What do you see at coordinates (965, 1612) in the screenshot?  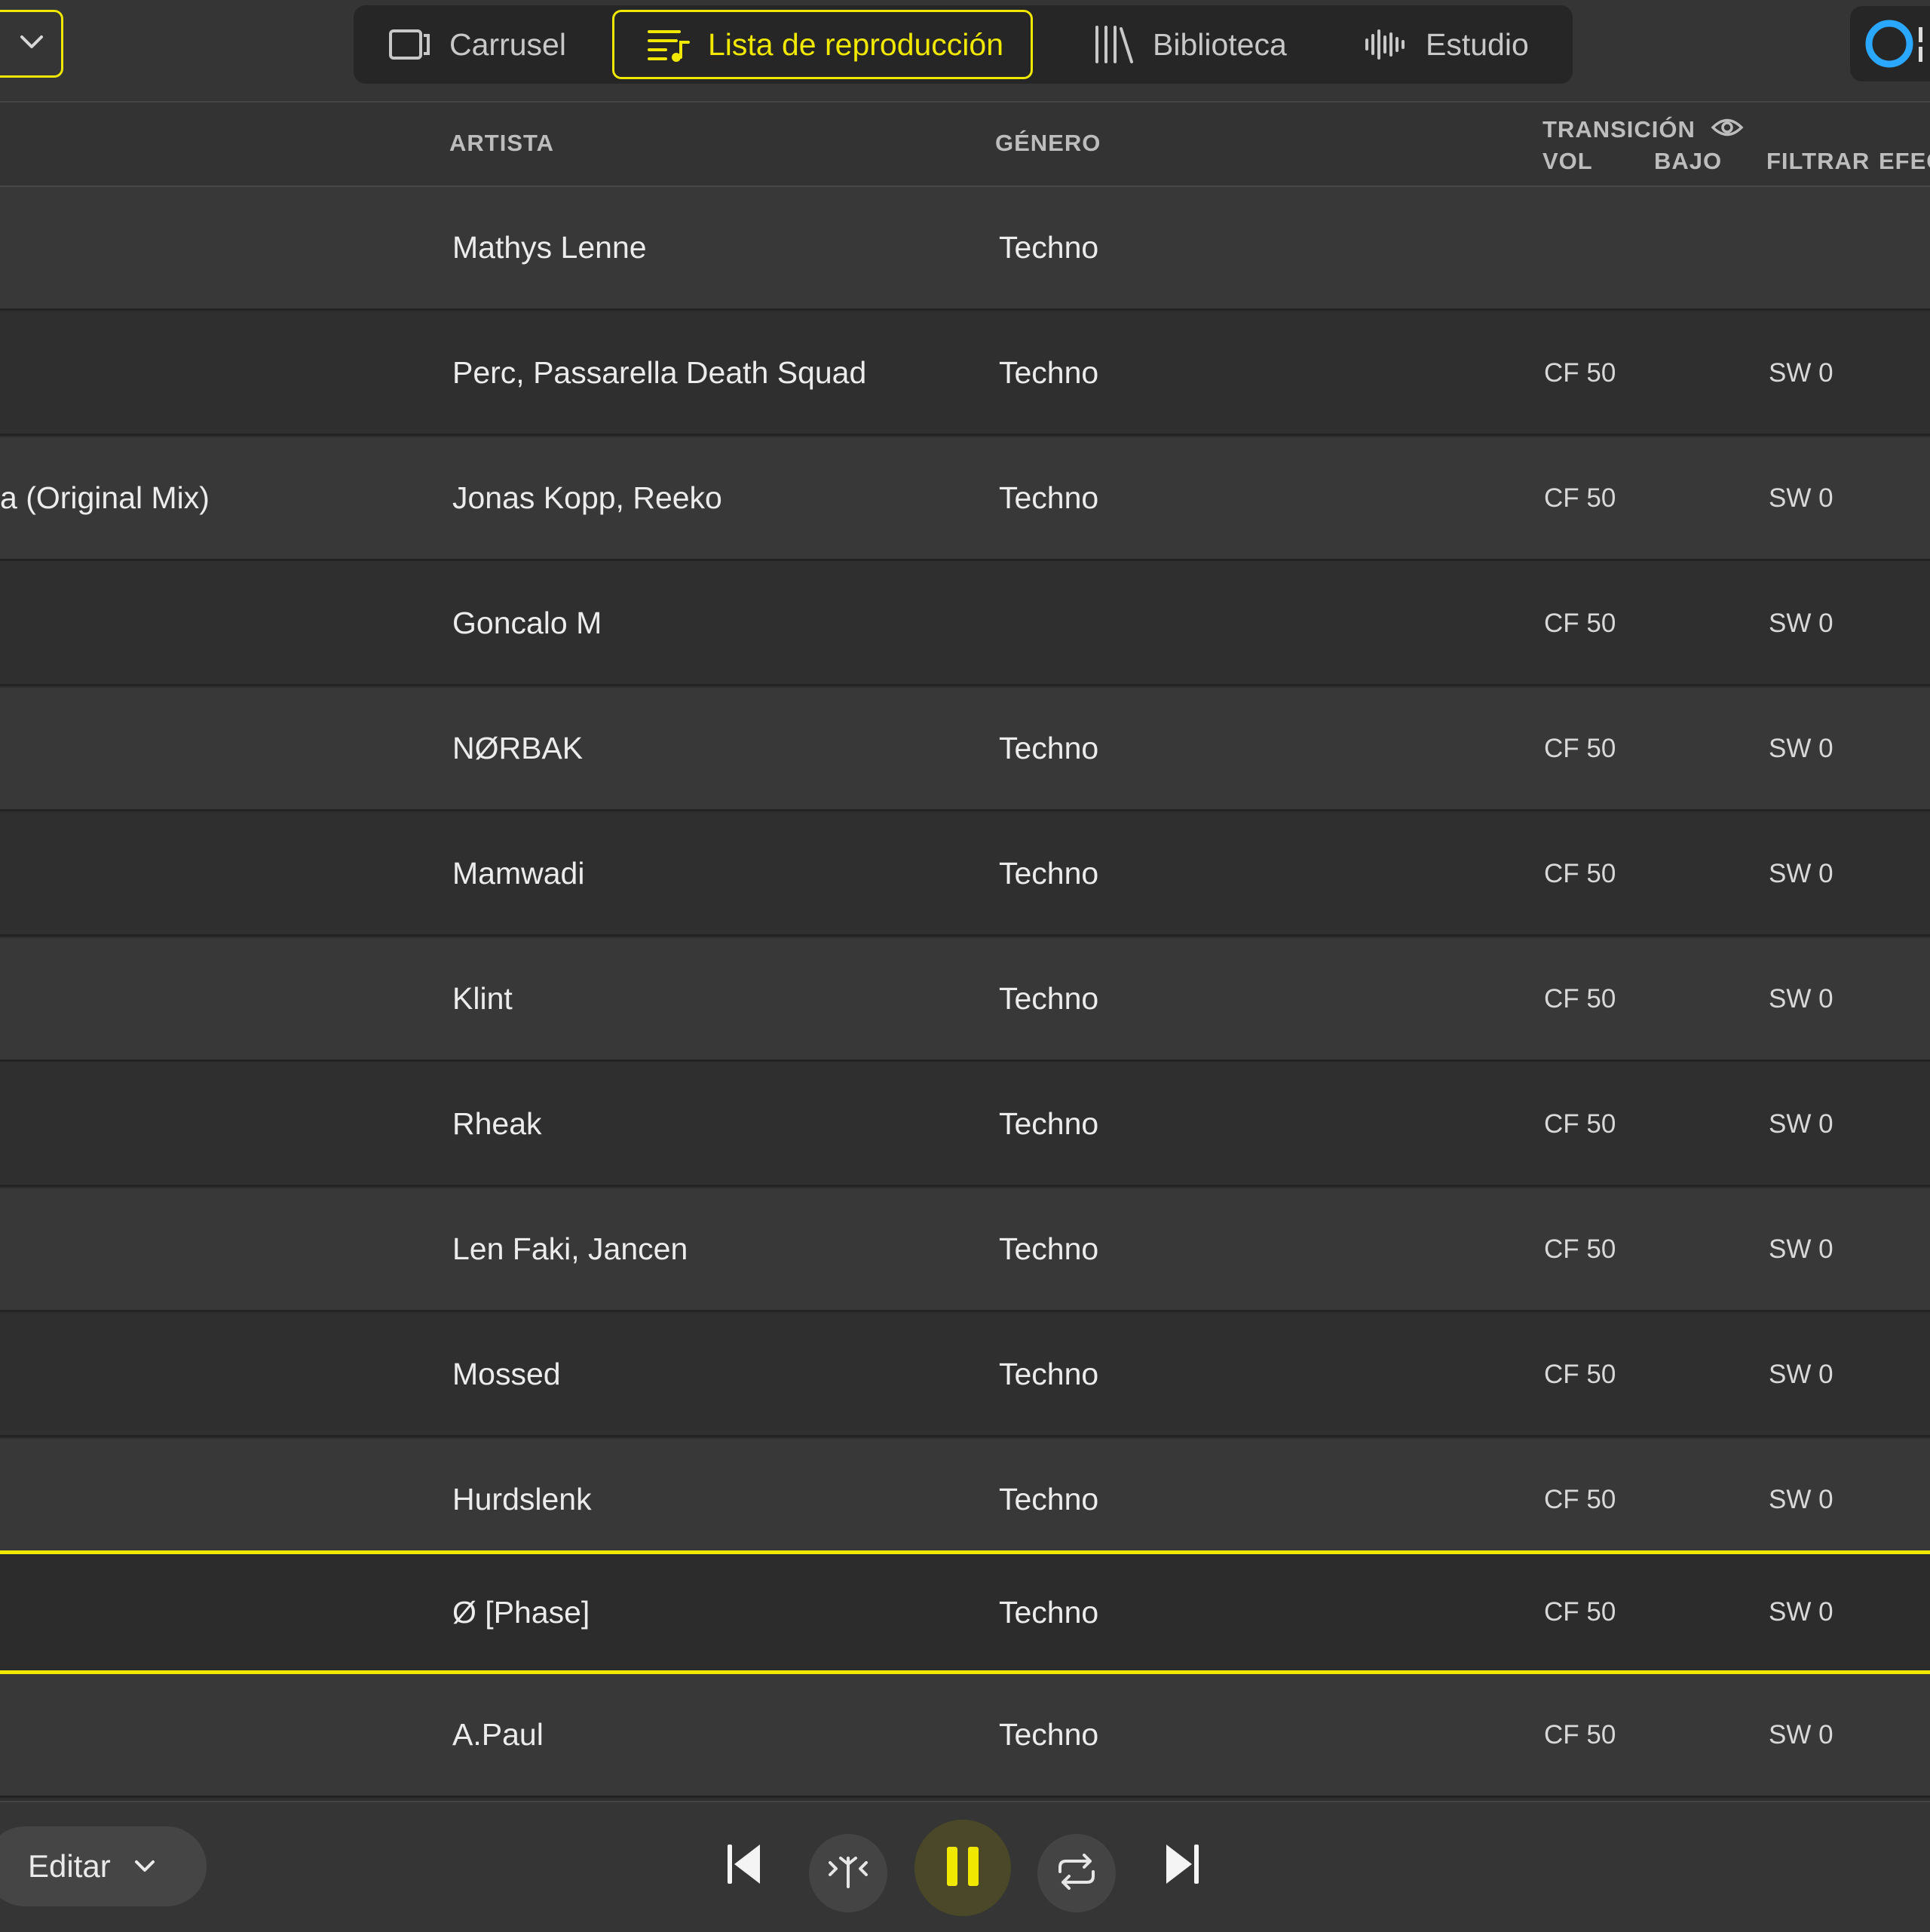 I see `now-playing-row: Ø [Phase] Techno CF 50 SW 0` at bounding box center [965, 1612].